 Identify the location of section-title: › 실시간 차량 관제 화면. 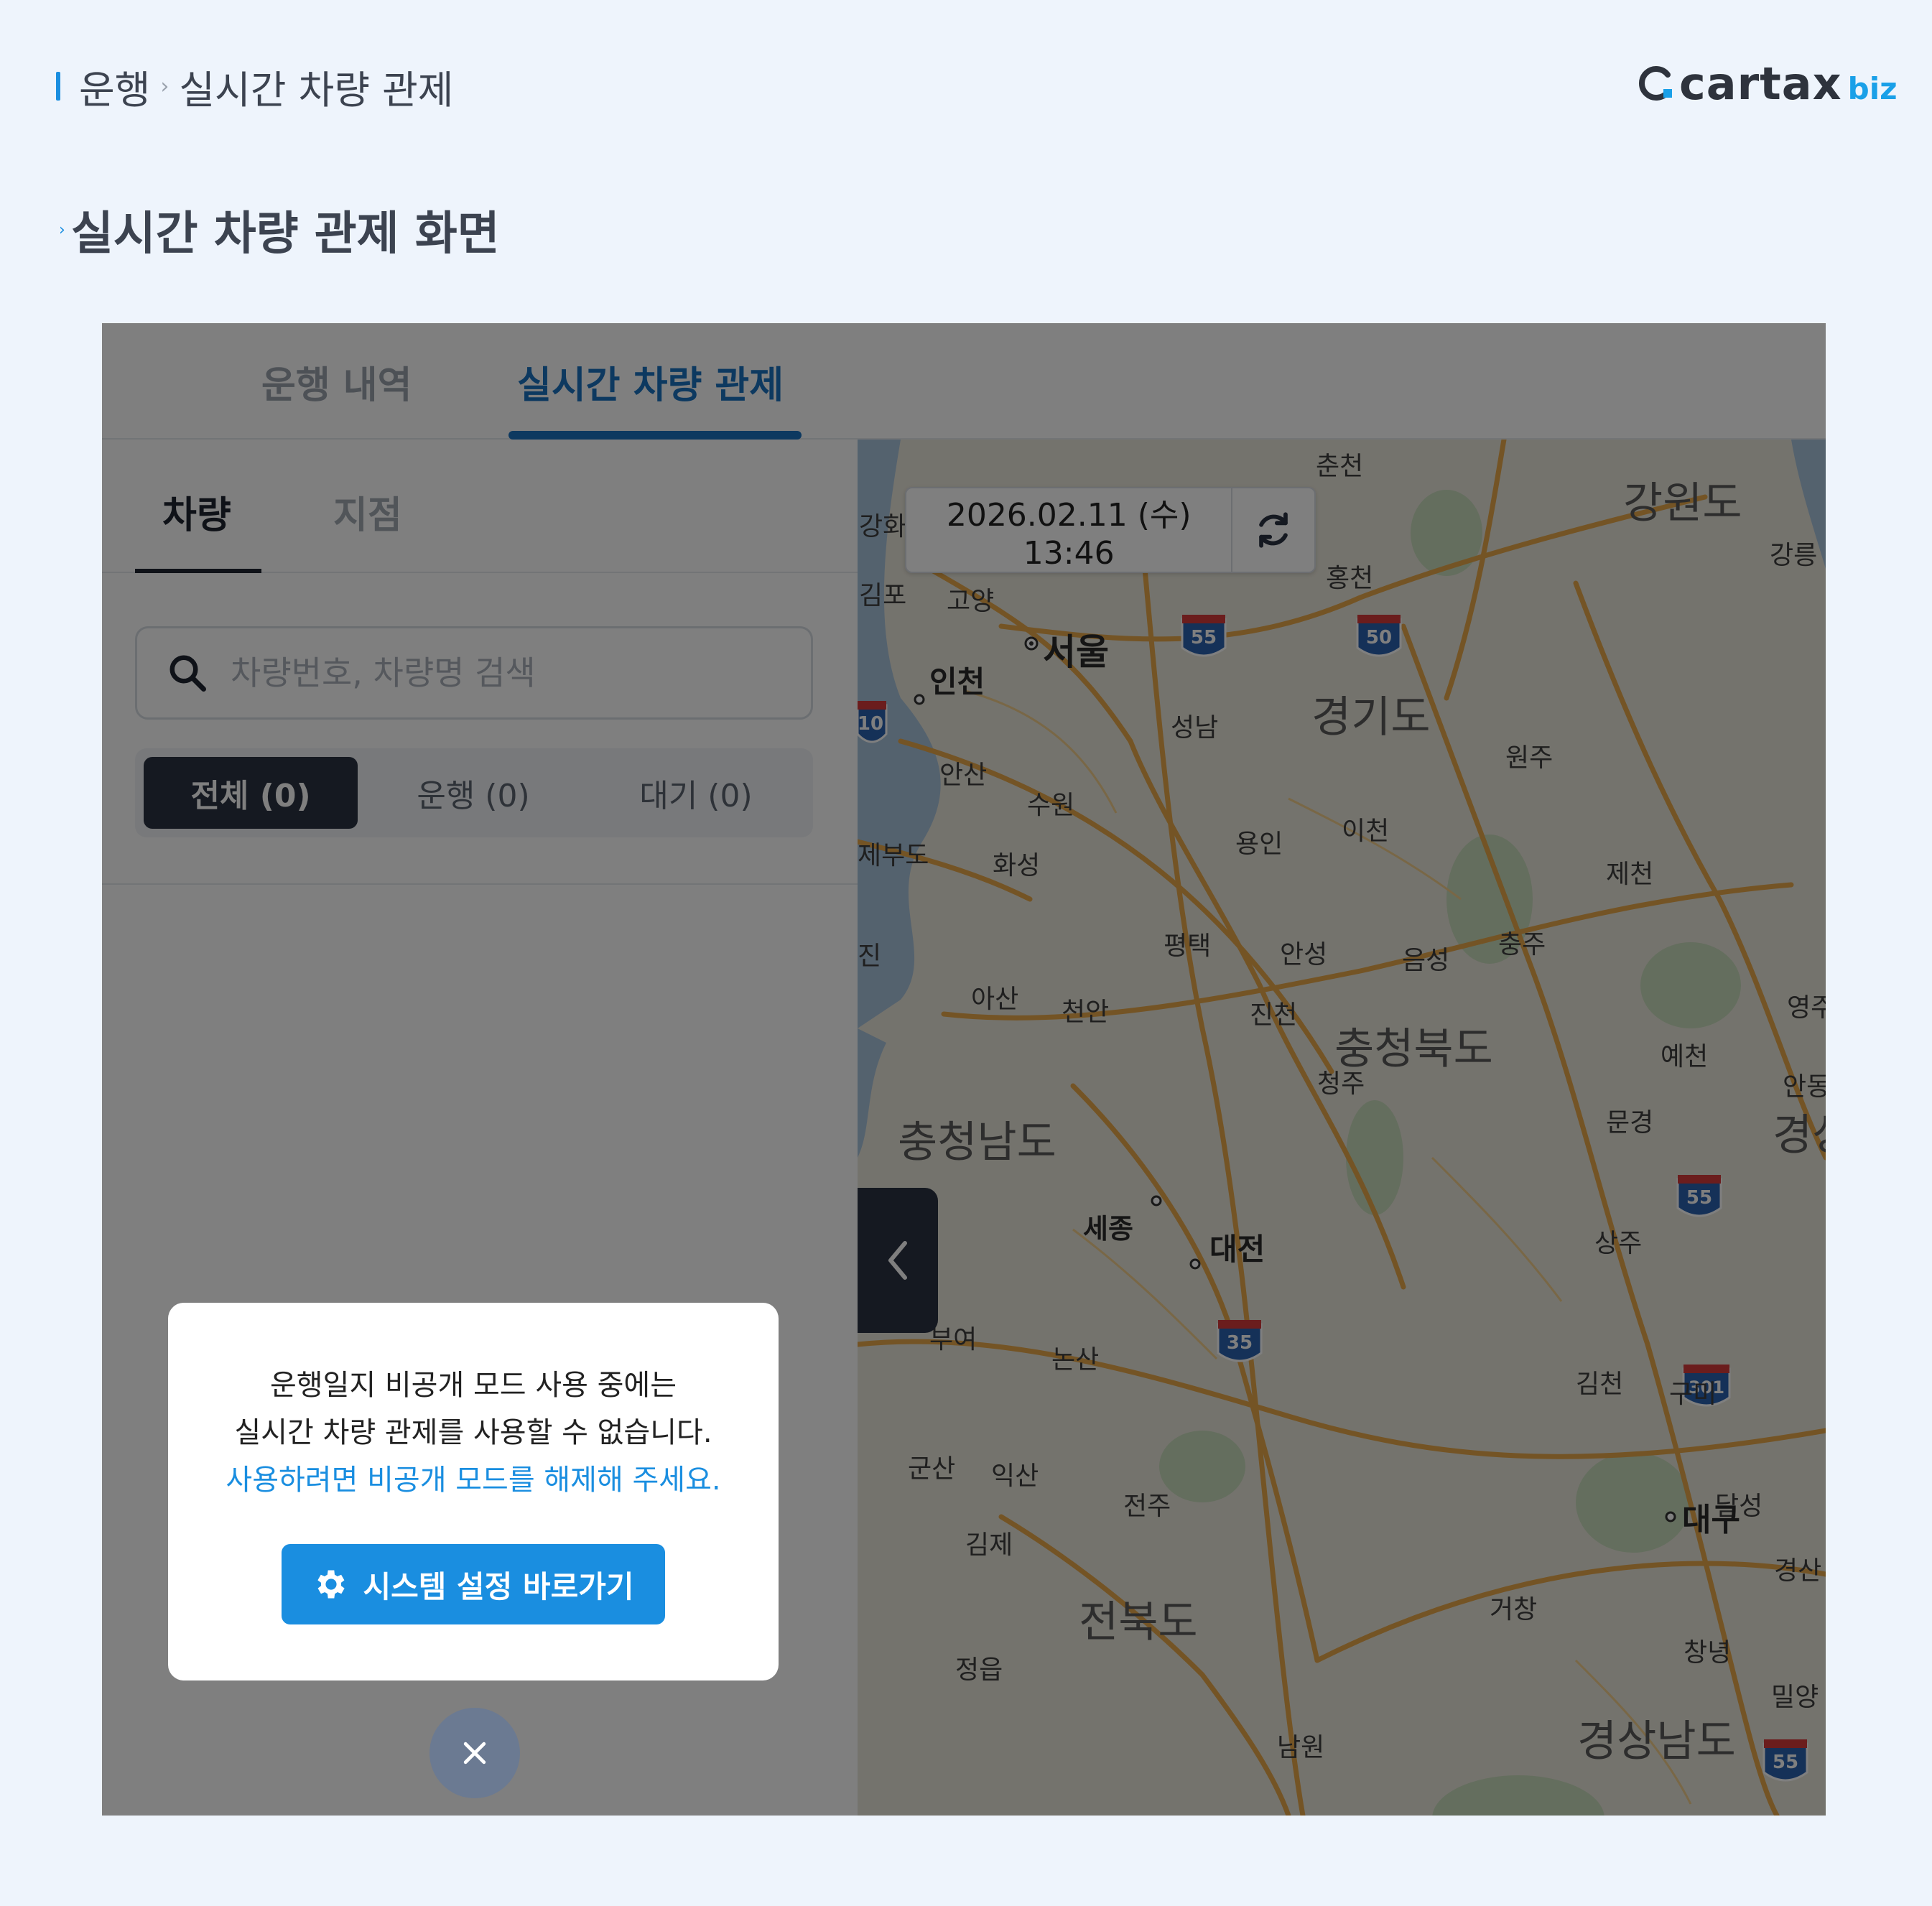
(279, 231).